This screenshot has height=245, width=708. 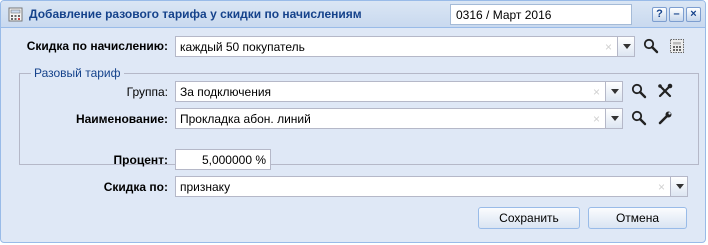 What do you see at coordinates (431, 186) in the screenshot?
I see `discount-by-combo: признаку ×` at bounding box center [431, 186].